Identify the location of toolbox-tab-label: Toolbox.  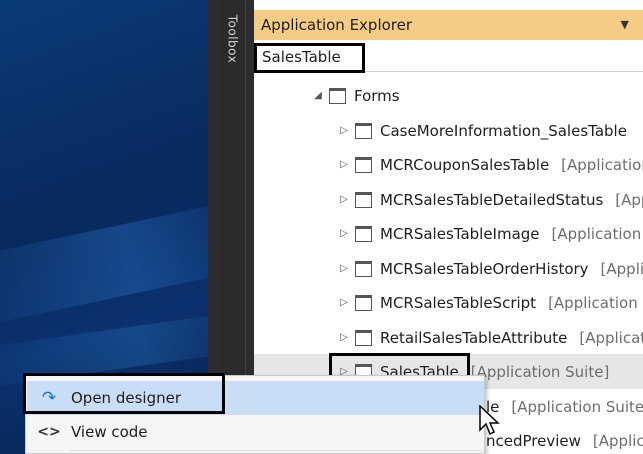
(232, 39).